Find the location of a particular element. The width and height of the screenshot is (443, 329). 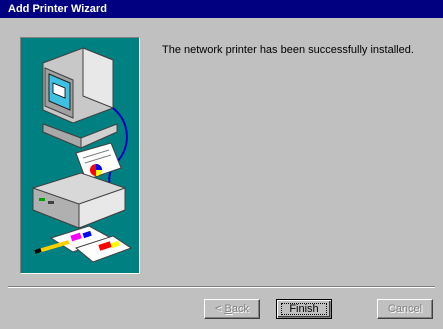

finish-button: Finish is located at coordinates (304, 309).